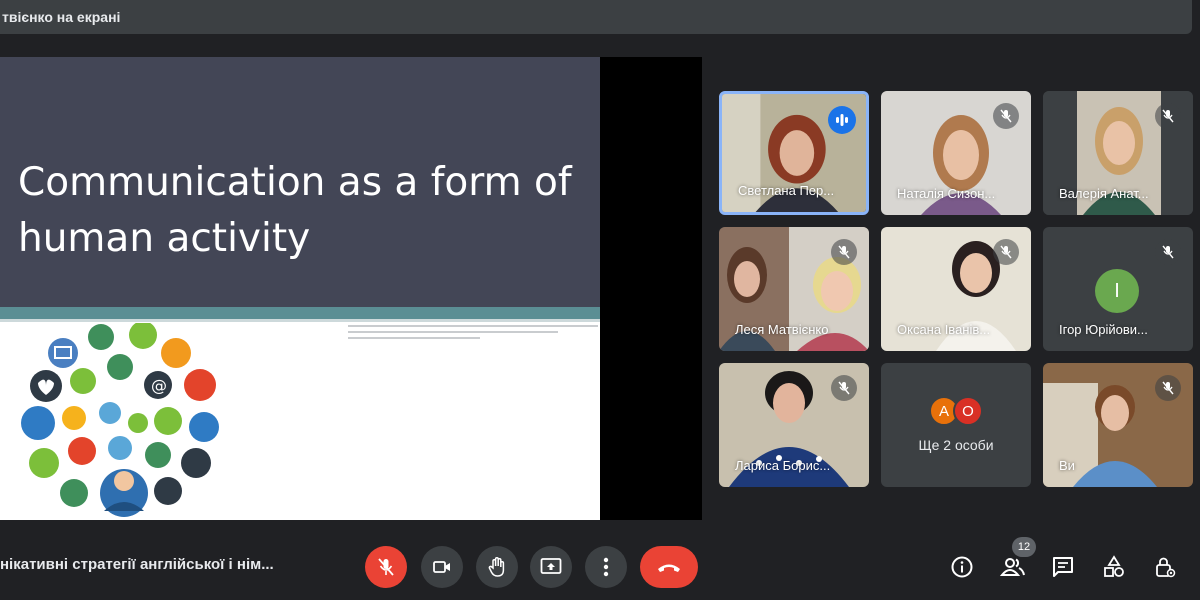  I want to click on end-call-icon, so click(669, 568).